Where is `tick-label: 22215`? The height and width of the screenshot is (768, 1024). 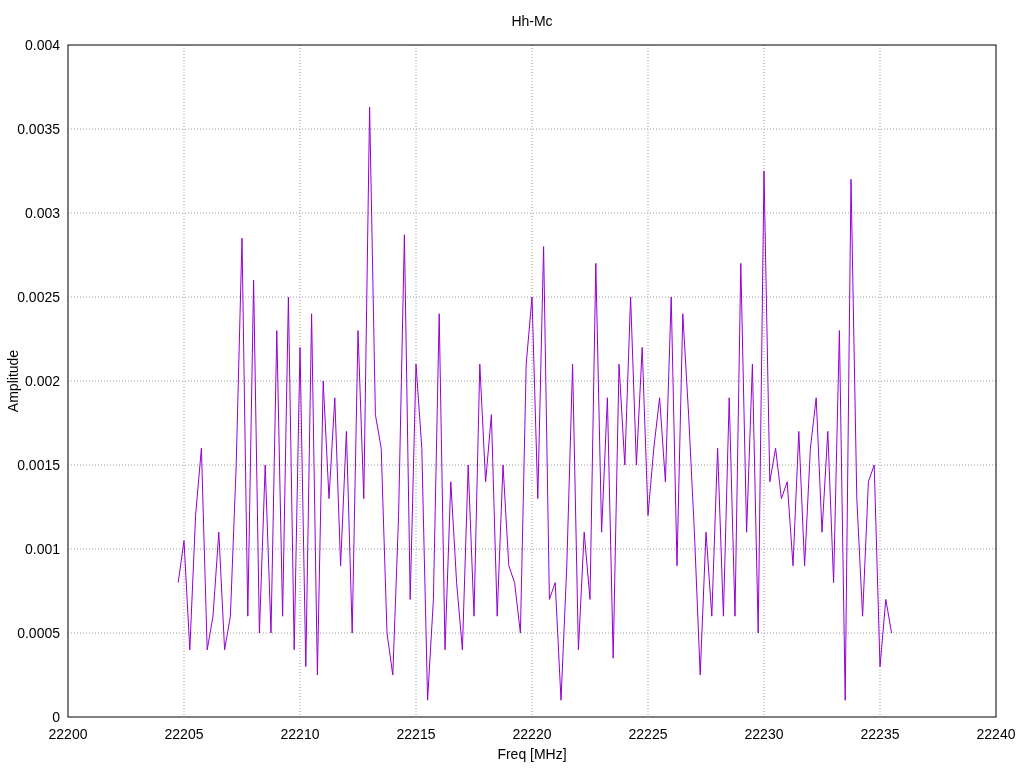 tick-label: 22215 is located at coordinates (416, 734).